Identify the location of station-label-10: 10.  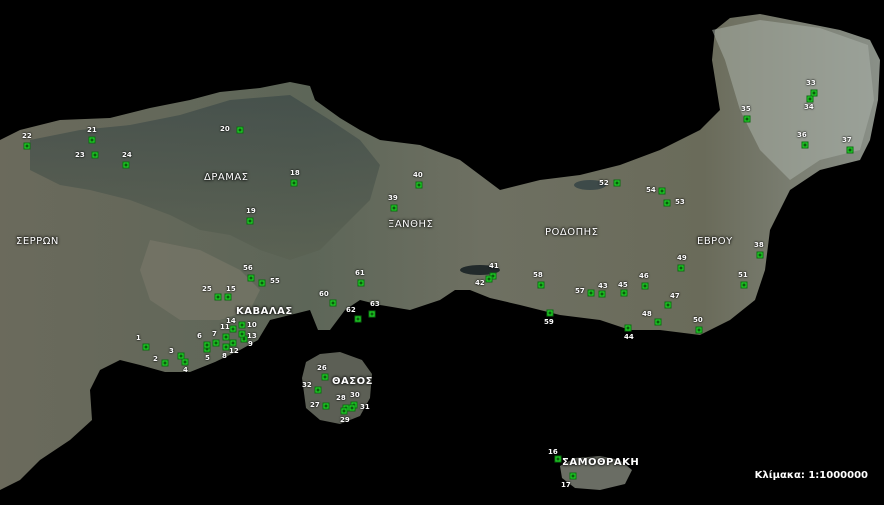
(252, 325).